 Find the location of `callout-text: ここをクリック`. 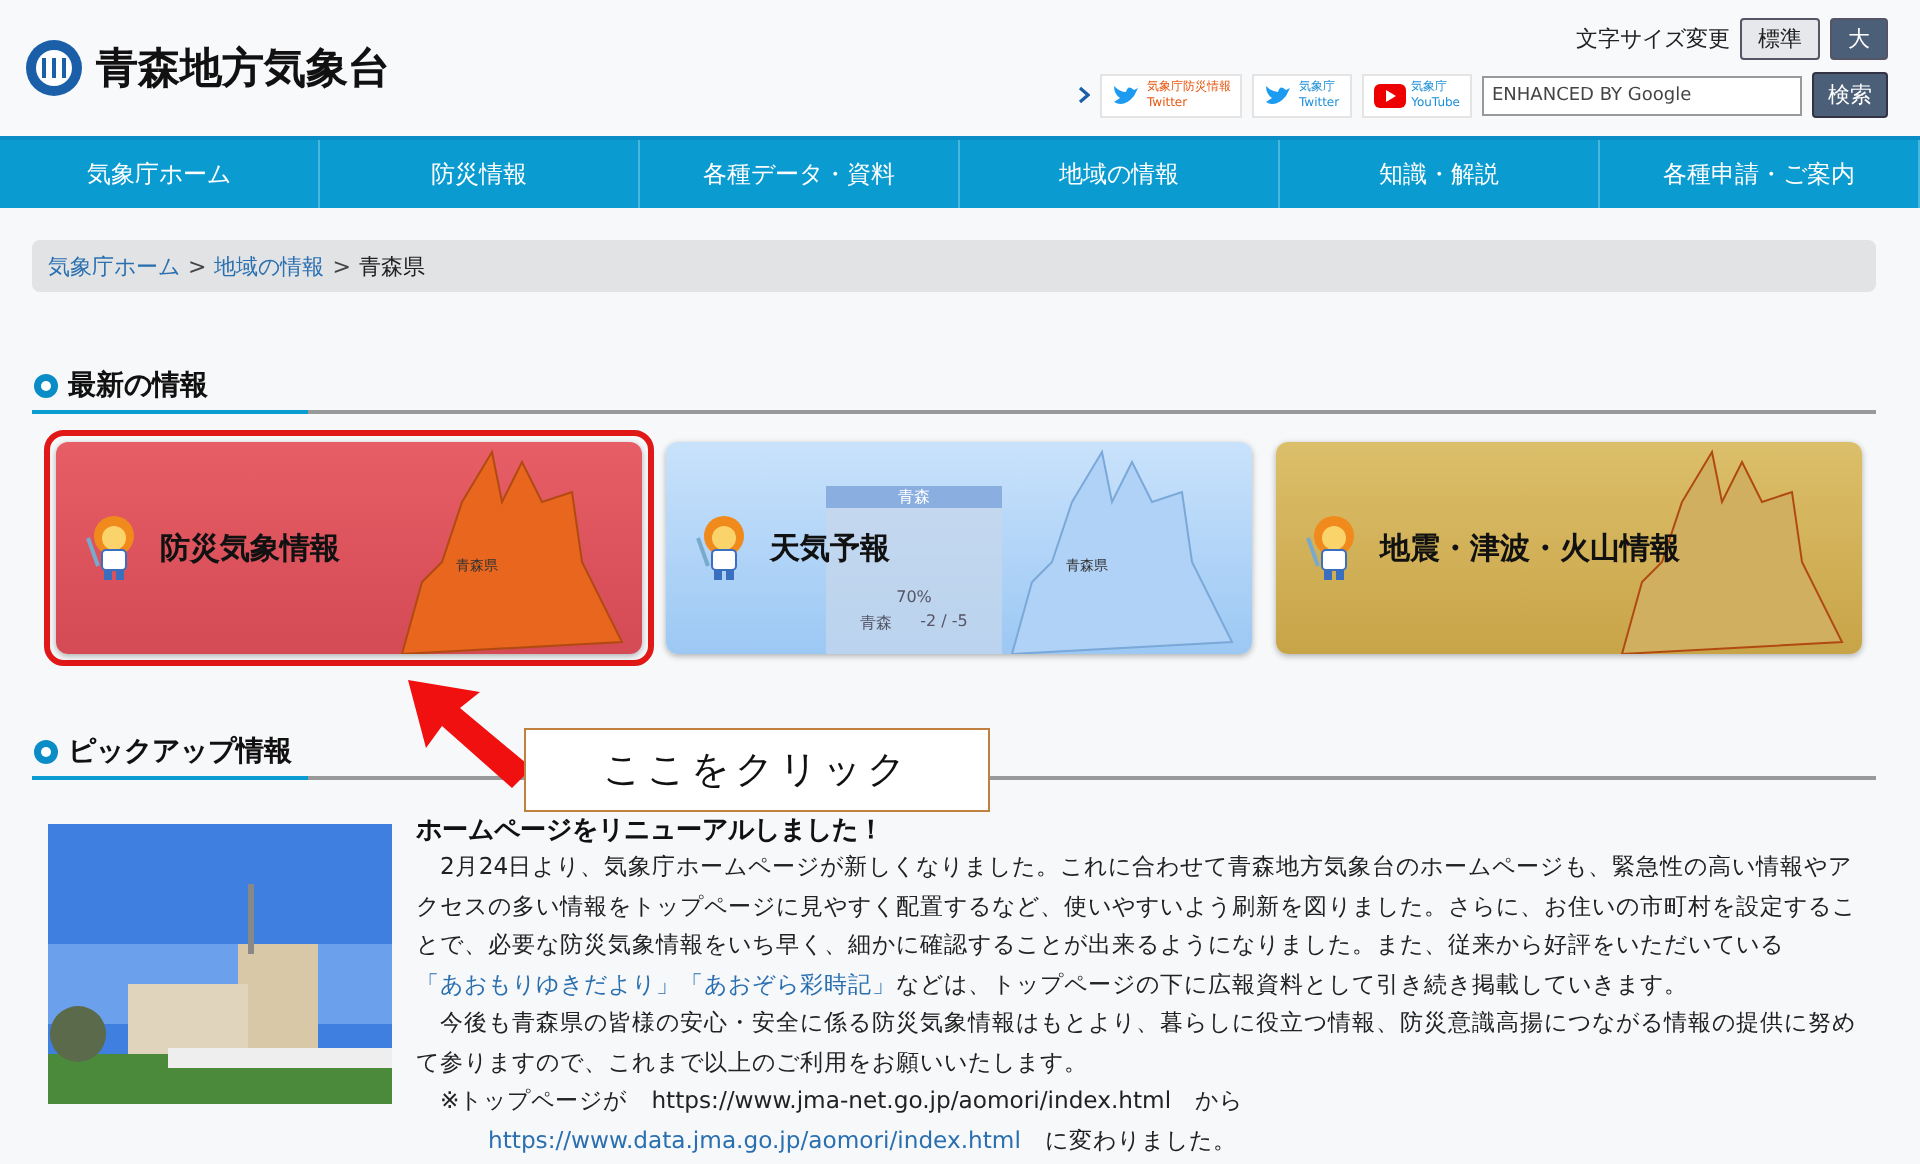

callout-text: ここをクリック is located at coordinates (757, 770).